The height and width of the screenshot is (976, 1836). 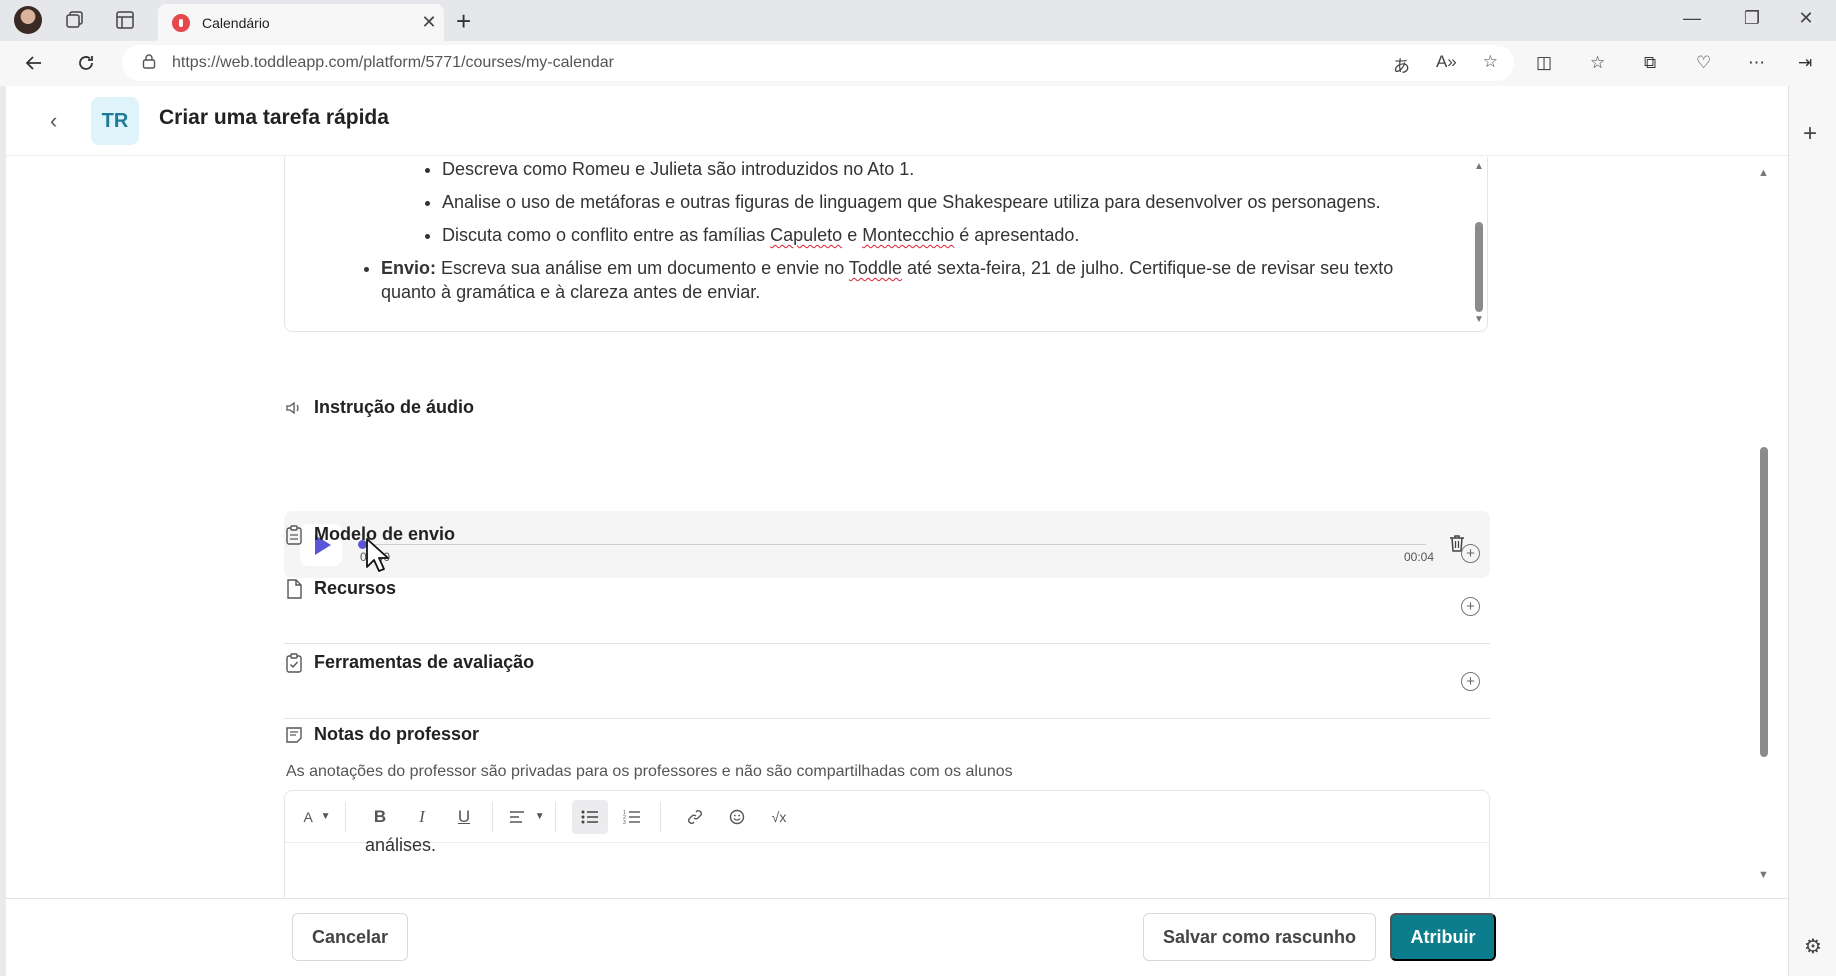 I want to click on refresh-icon, so click(x=86, y=63).